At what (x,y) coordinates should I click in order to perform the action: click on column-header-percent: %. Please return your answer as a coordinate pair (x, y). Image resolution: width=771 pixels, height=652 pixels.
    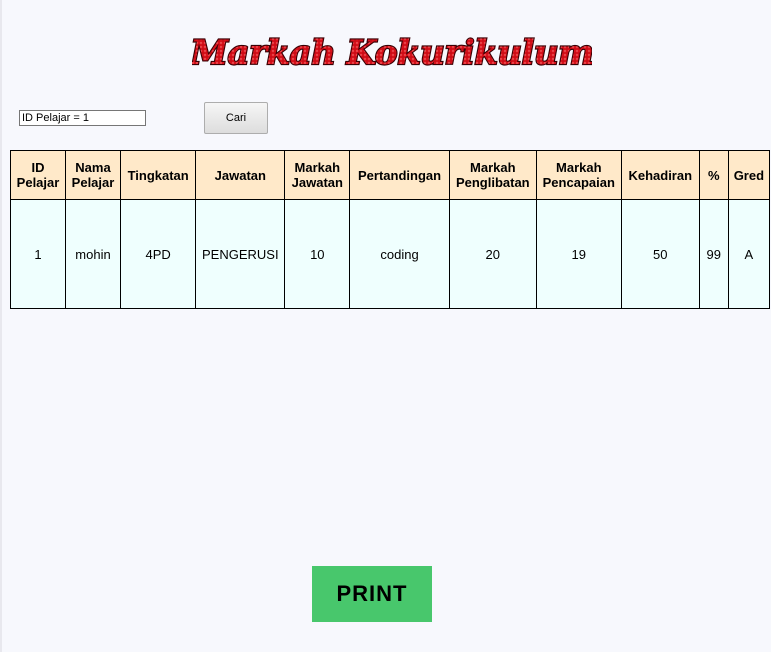
    Looking at the image, I should click on (713, 175).